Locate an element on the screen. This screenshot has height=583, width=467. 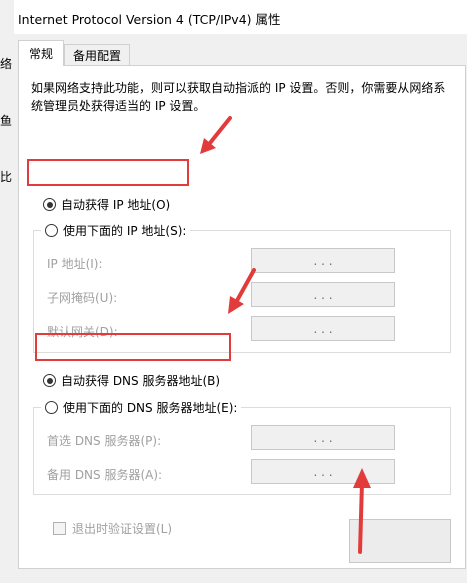
validate-on-exit-label: 退出时验证设置(L) is located at coordinates (122, 529).